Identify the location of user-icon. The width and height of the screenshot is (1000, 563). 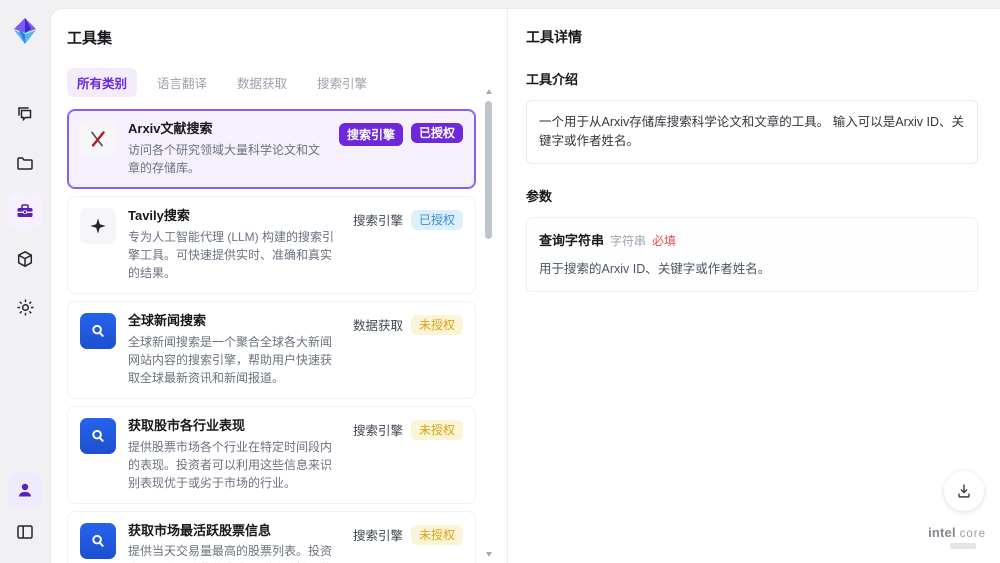
(25, 490).